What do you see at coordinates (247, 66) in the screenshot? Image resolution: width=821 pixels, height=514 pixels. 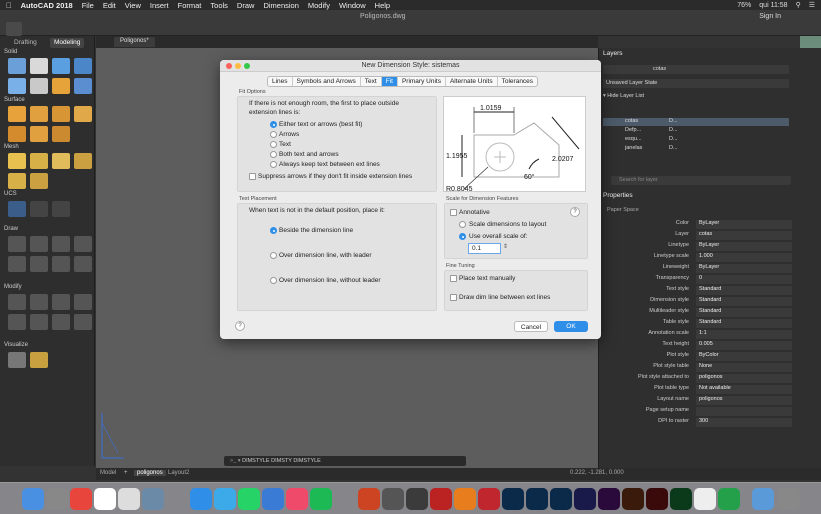 I see `zoom-window-icon` at bounding box center [247, 66].